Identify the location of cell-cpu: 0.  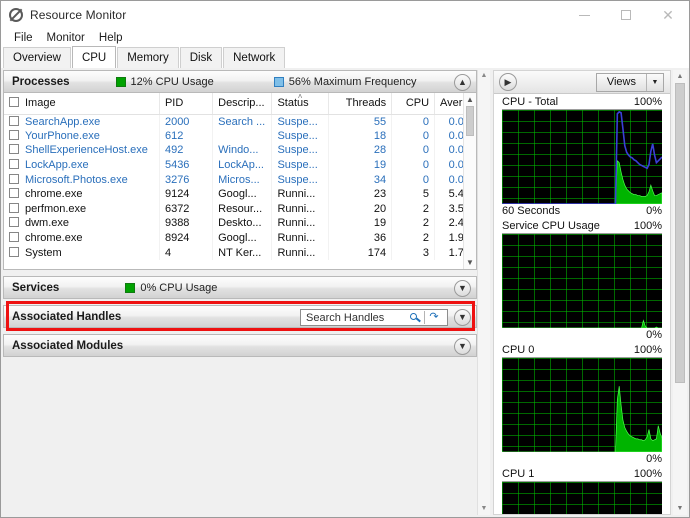
(413, 150).